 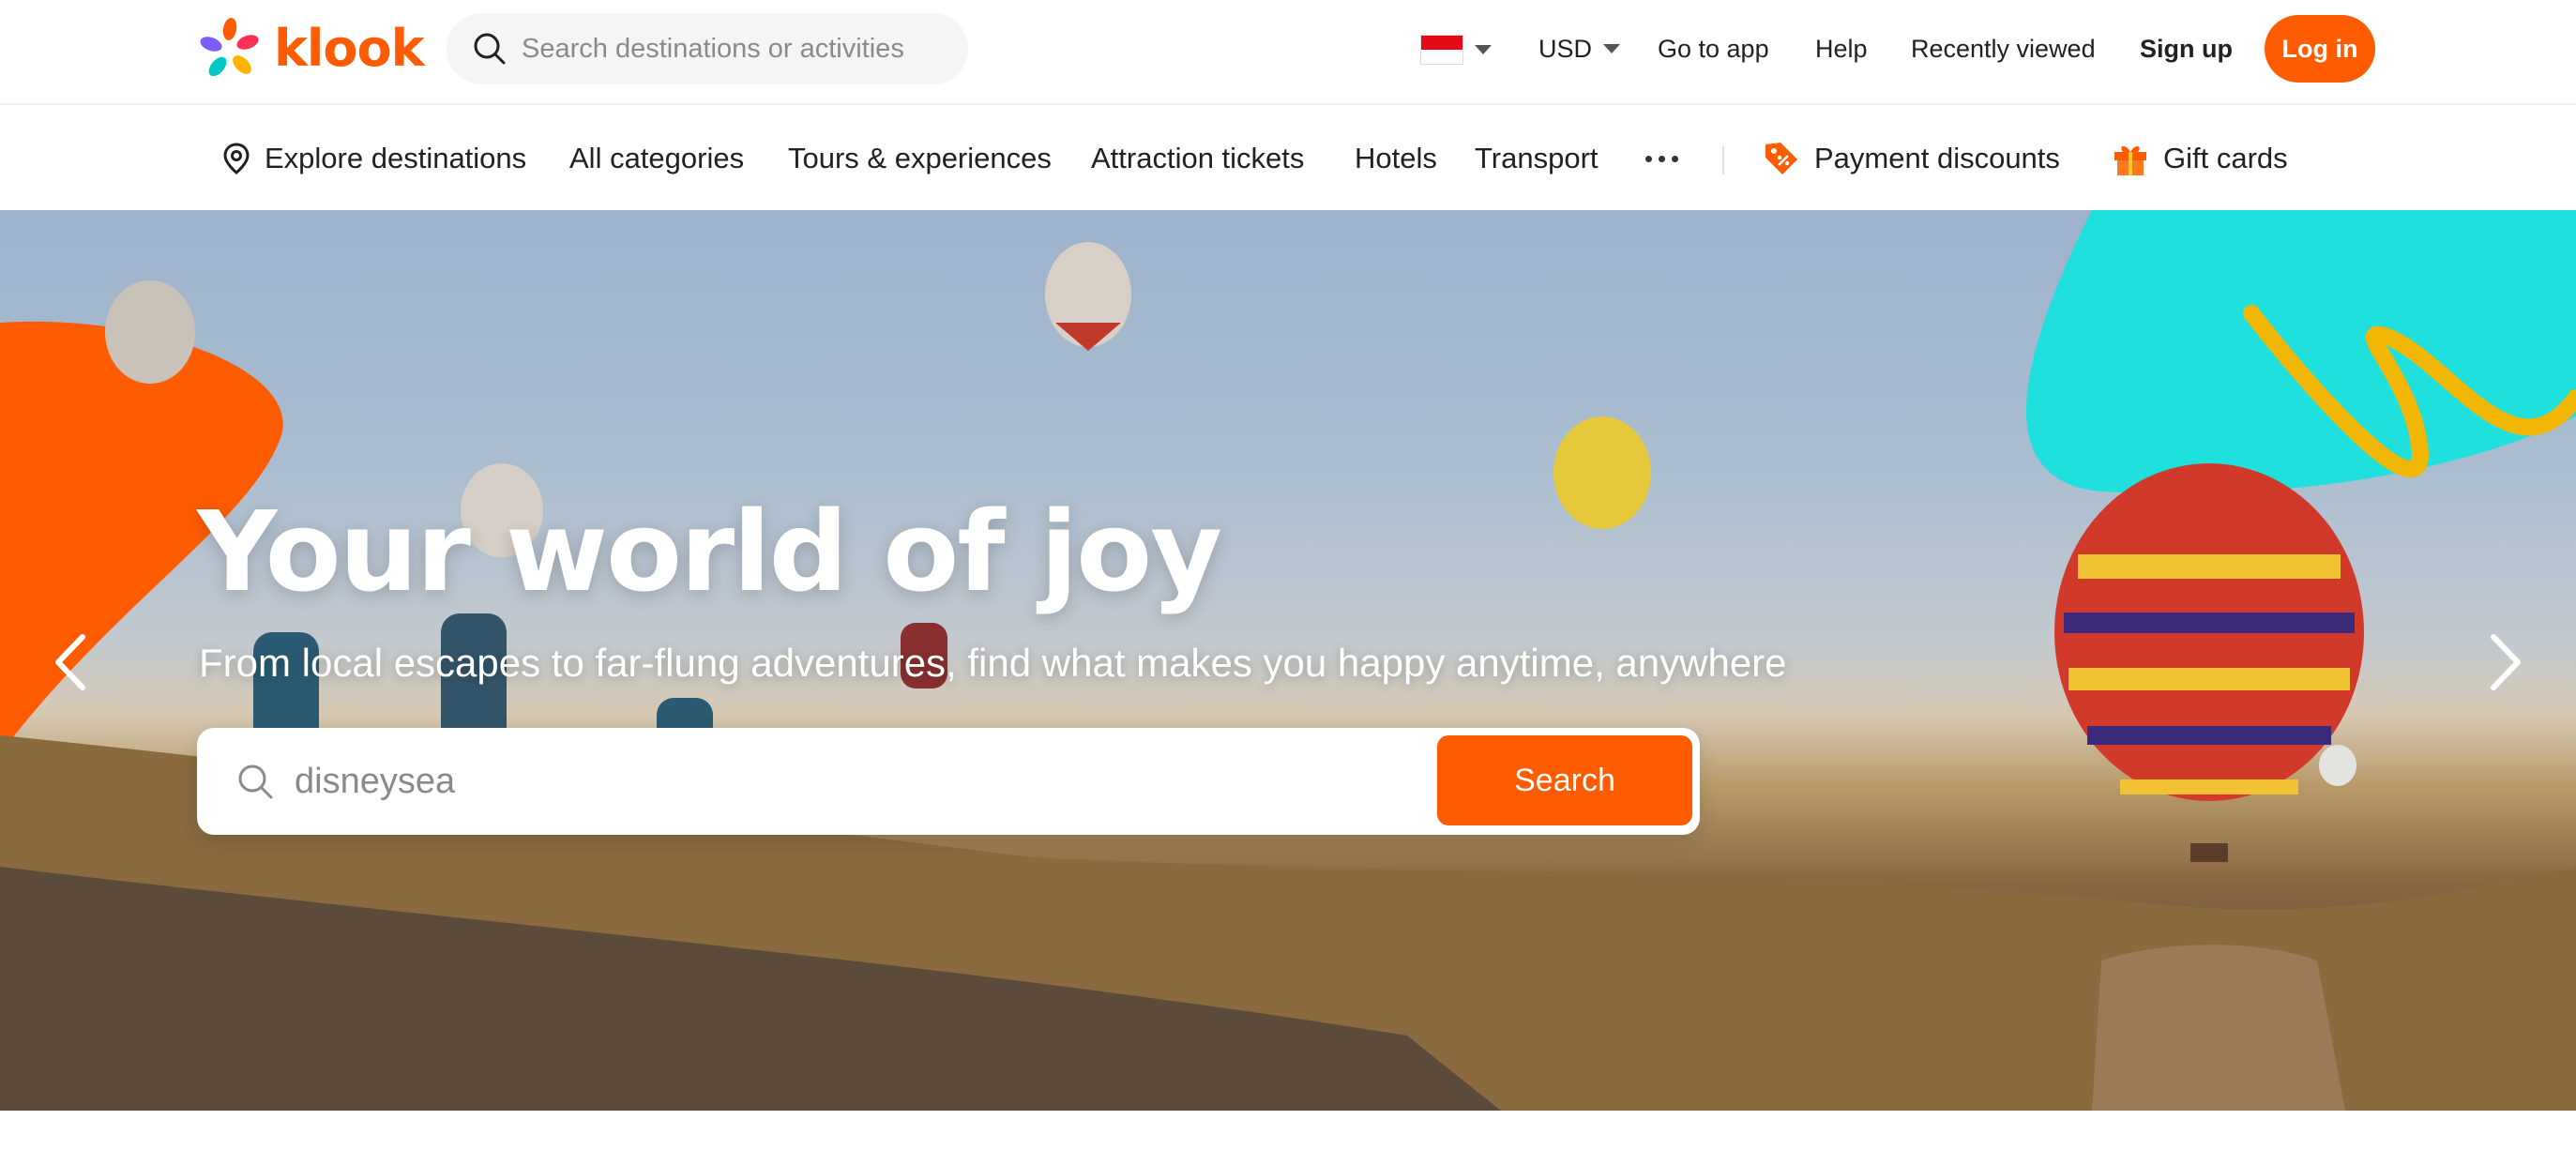 What do you see at coordinates (1781, 158) in the screenshot?
I see `discount-tag-icon` at bounding box center [1781, 158].